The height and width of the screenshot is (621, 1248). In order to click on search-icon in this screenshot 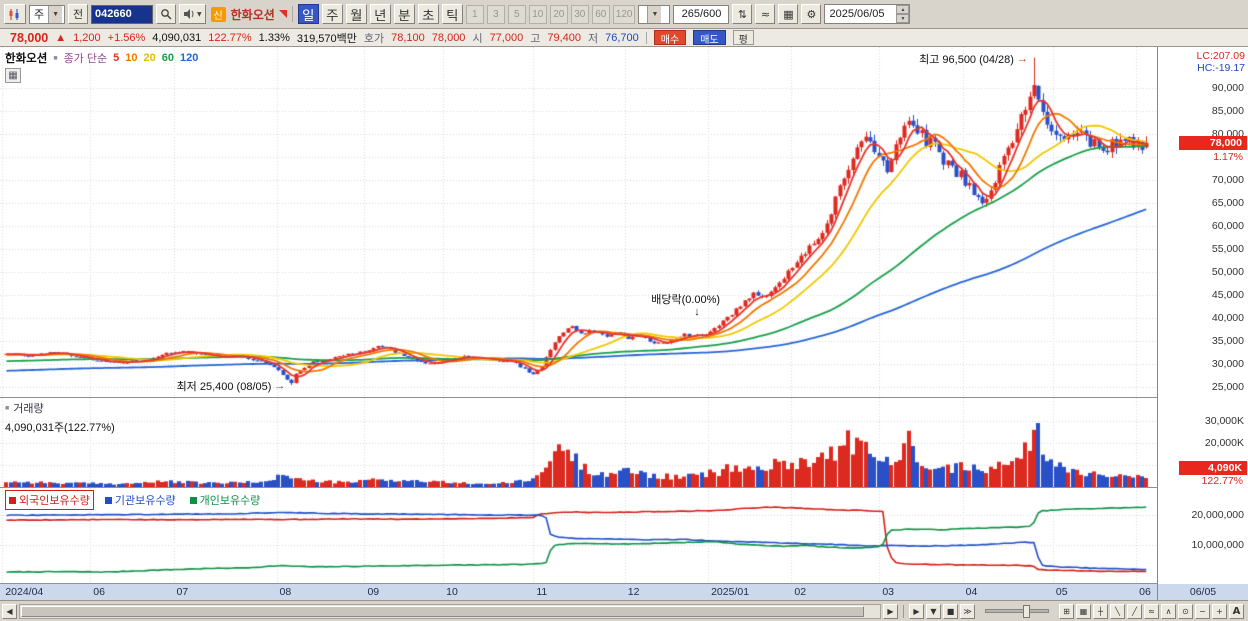, I will do `click(166, 14)`.